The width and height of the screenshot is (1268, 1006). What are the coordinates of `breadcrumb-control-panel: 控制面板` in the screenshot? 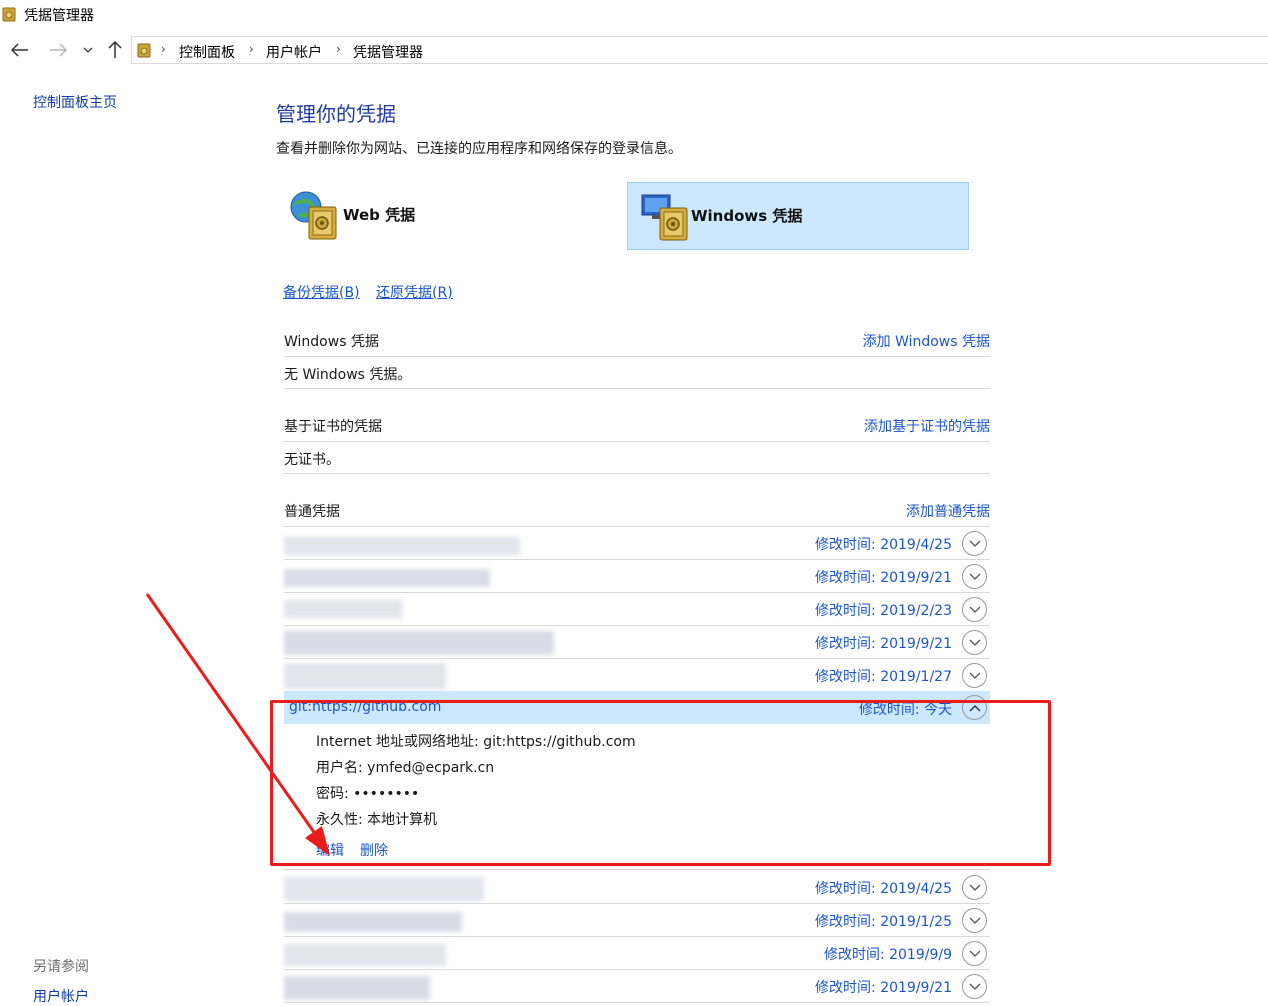 It's located at (207, 52).